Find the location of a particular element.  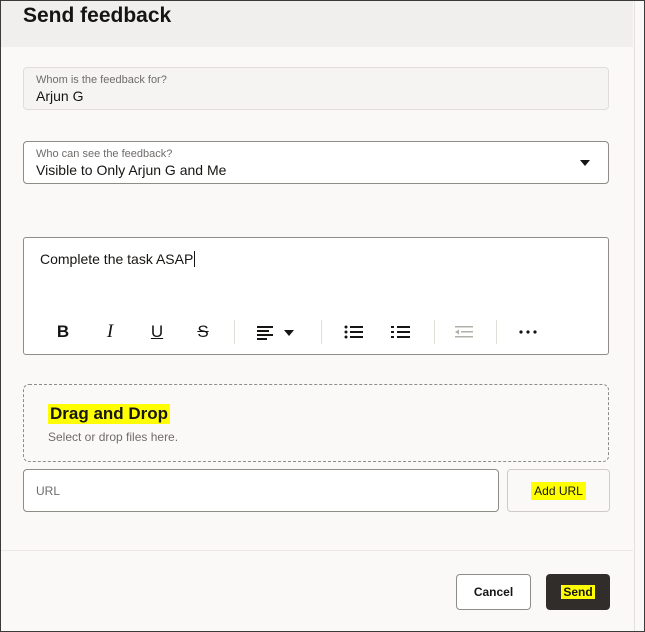

more-icon is located at coordinates (528, 332).